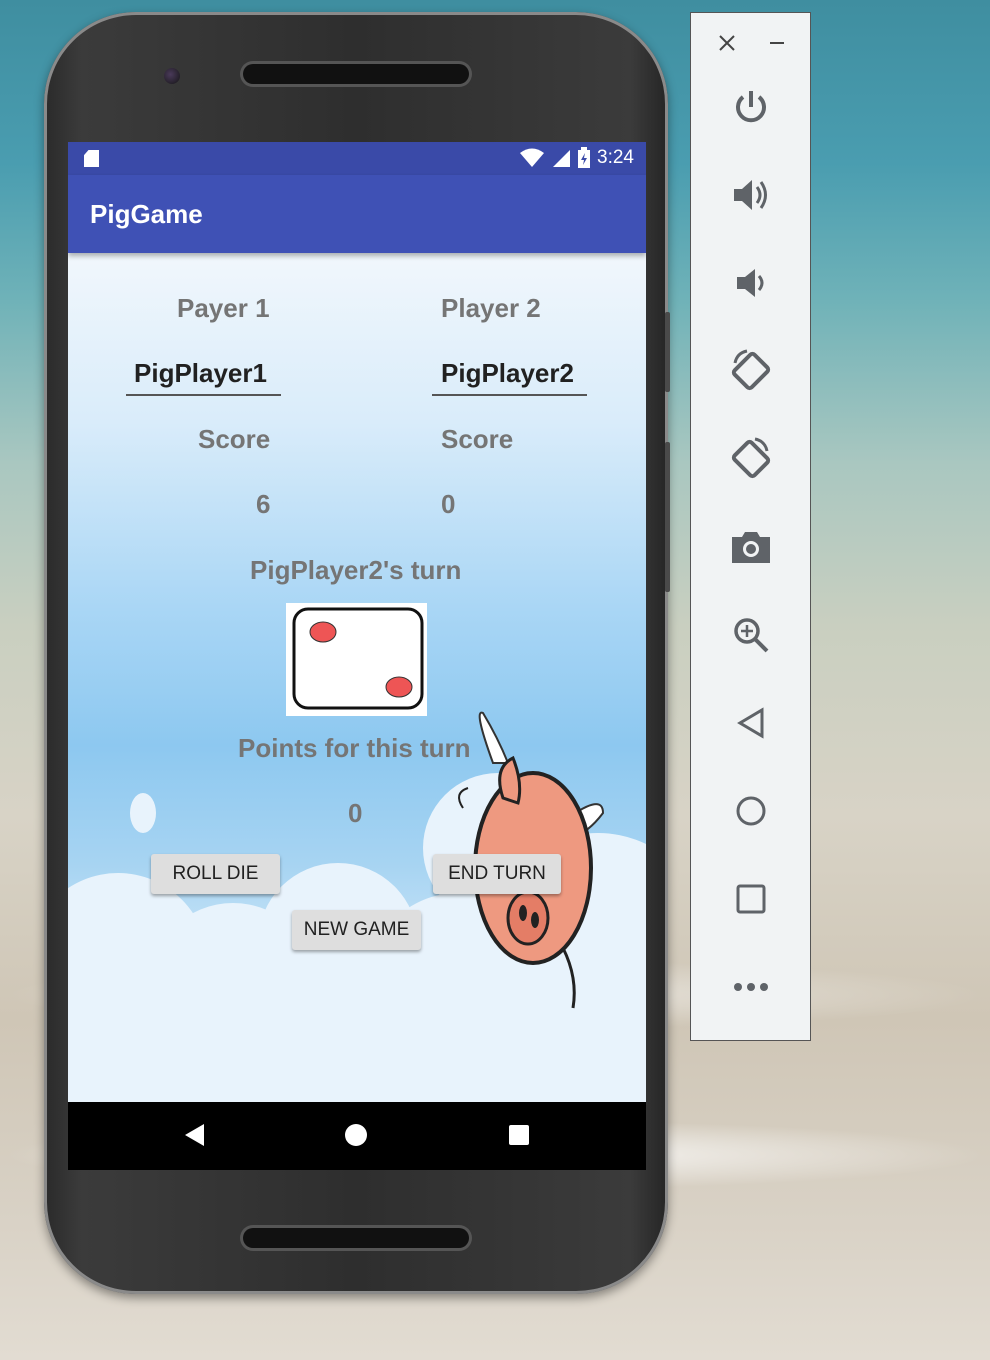  I want to click on app-title: PigGame, so click(146, 214).